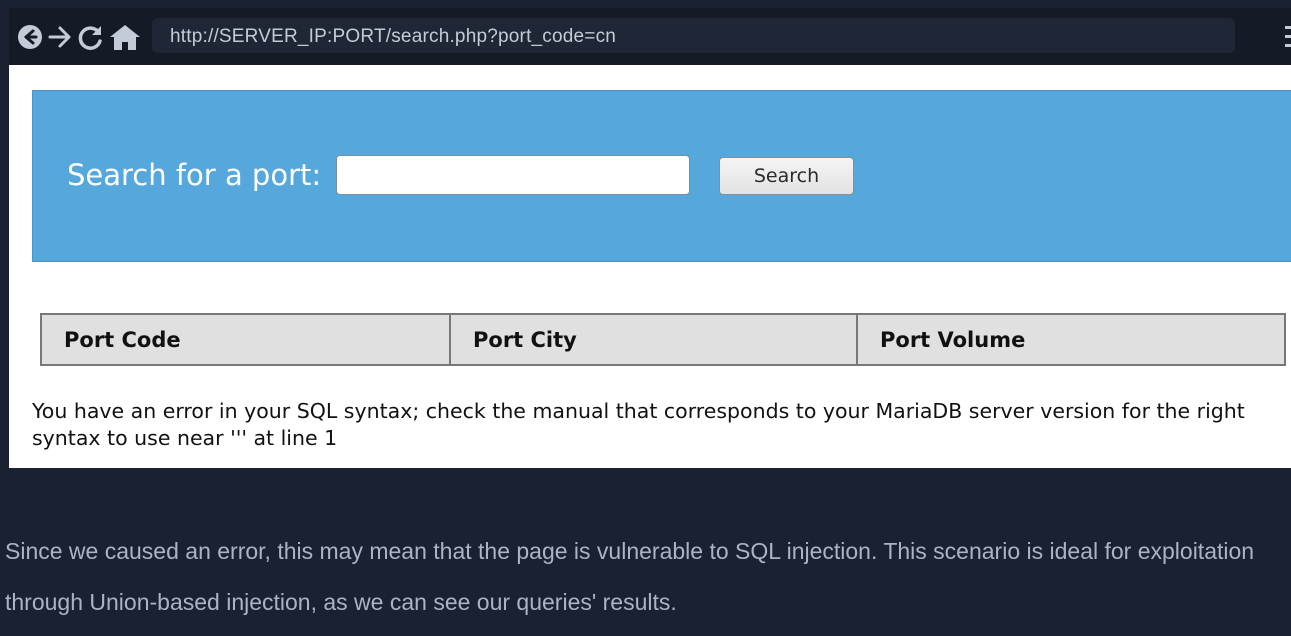 This screenshot has width=1291, height=636. I want to click on back-icon, so click(31, 37).